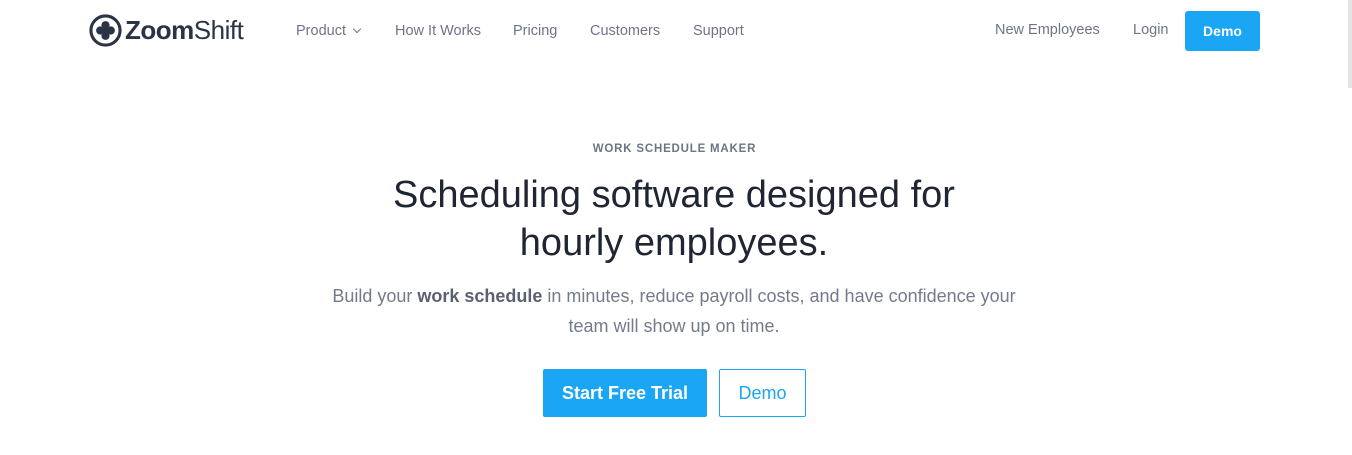  What do you see at coordinates (375, 296) in the screenshot?
I see `hero-sub-part1: Build your` at bounding box center [375, 296].